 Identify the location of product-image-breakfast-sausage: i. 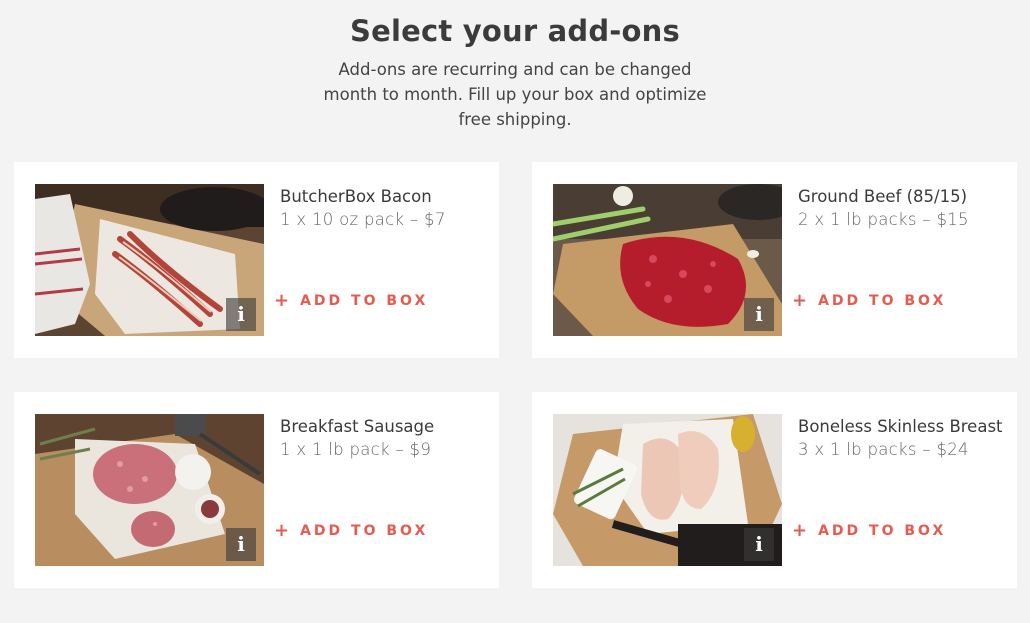
(149, 490).